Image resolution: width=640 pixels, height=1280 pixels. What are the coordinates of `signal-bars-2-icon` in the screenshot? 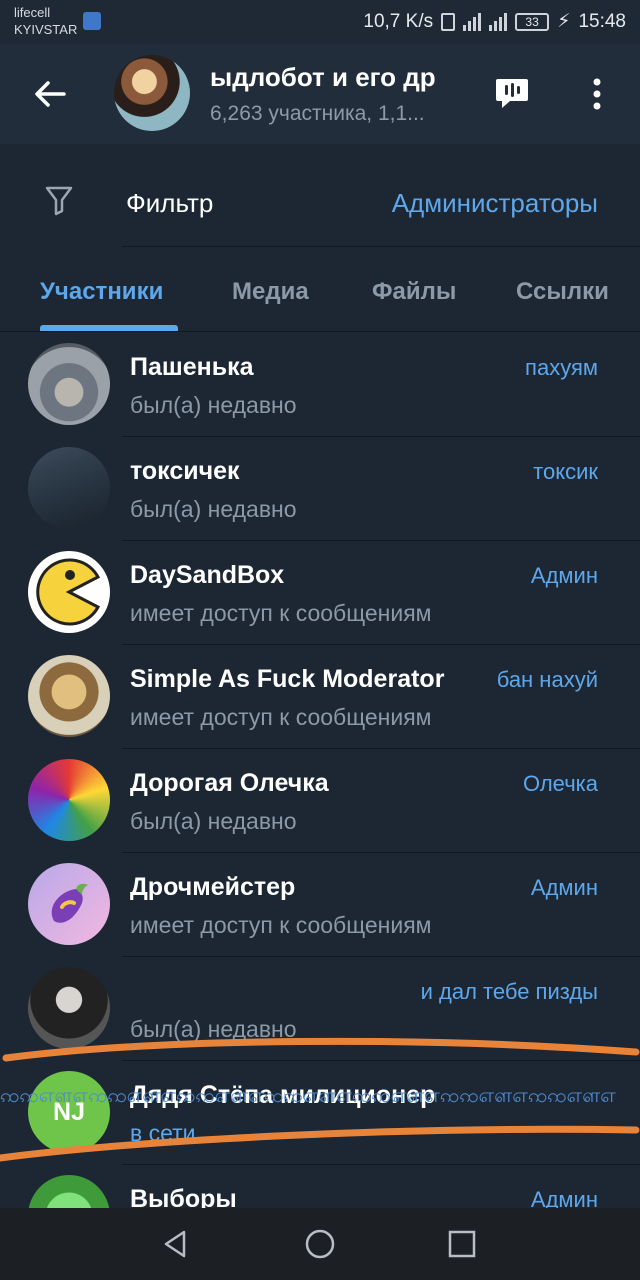 It's located at (498, 21).